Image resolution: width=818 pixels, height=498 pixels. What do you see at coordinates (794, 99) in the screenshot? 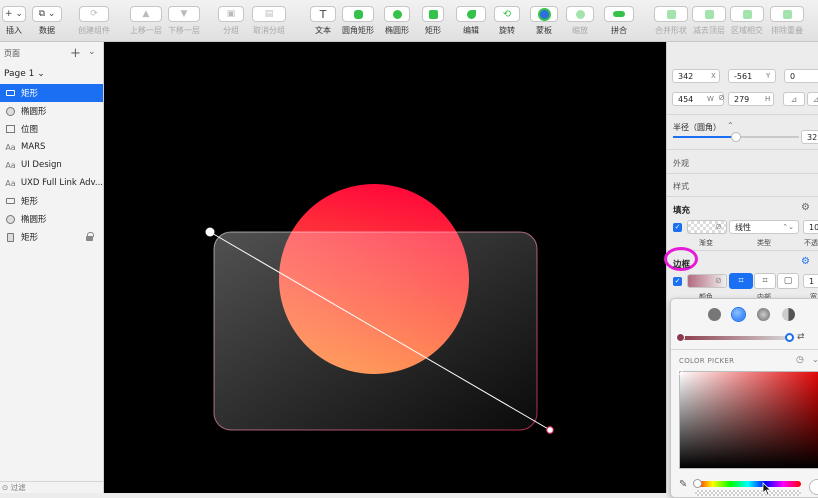
I see `flip-horizontal-button: ⊿` at bounding box center [794, 99].